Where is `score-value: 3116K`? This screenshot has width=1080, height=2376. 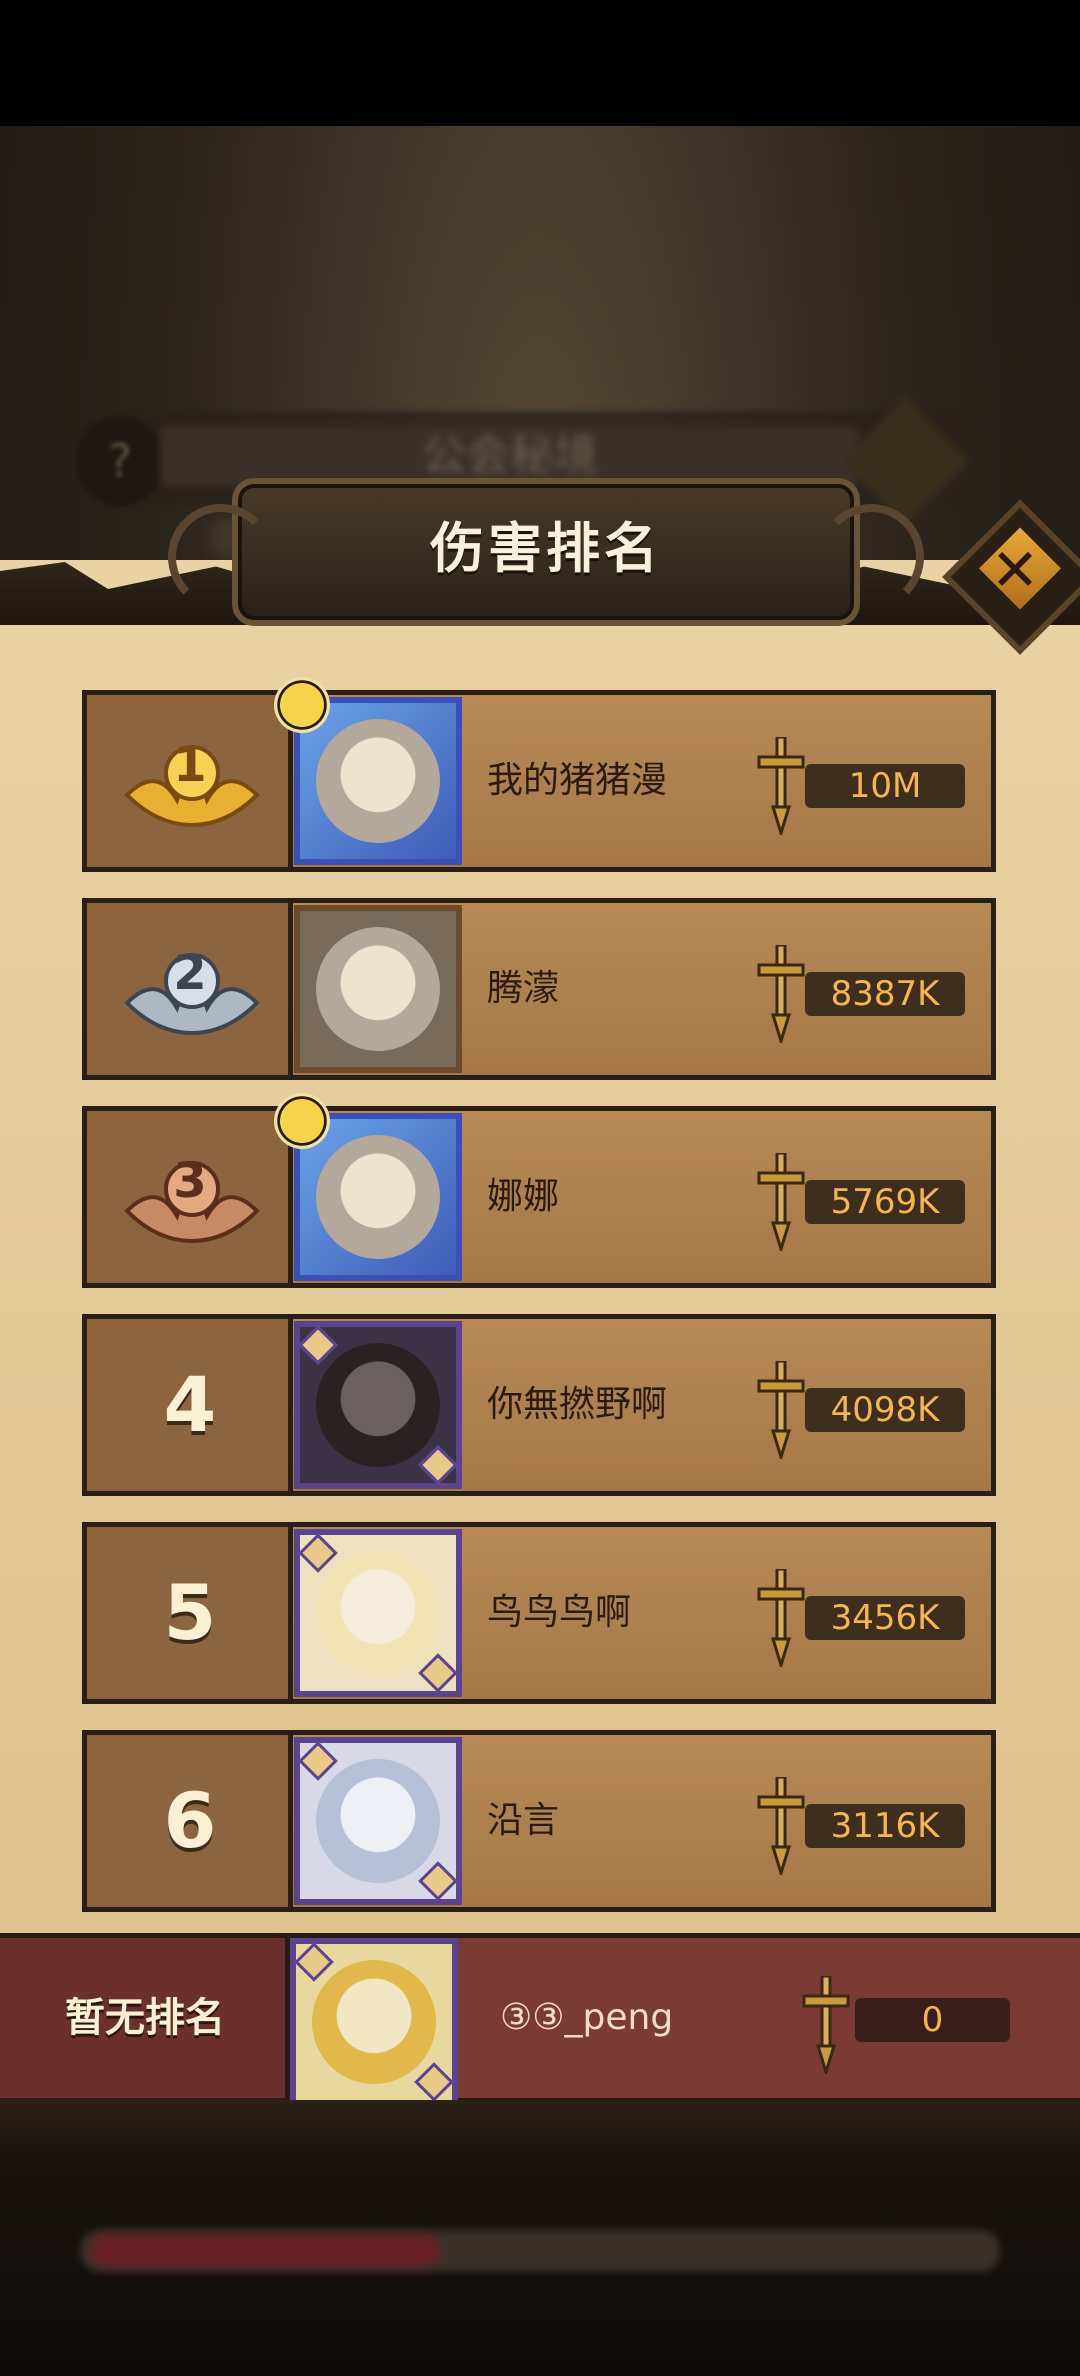 score-value: 3116K is located at coordinates (885, 1826).